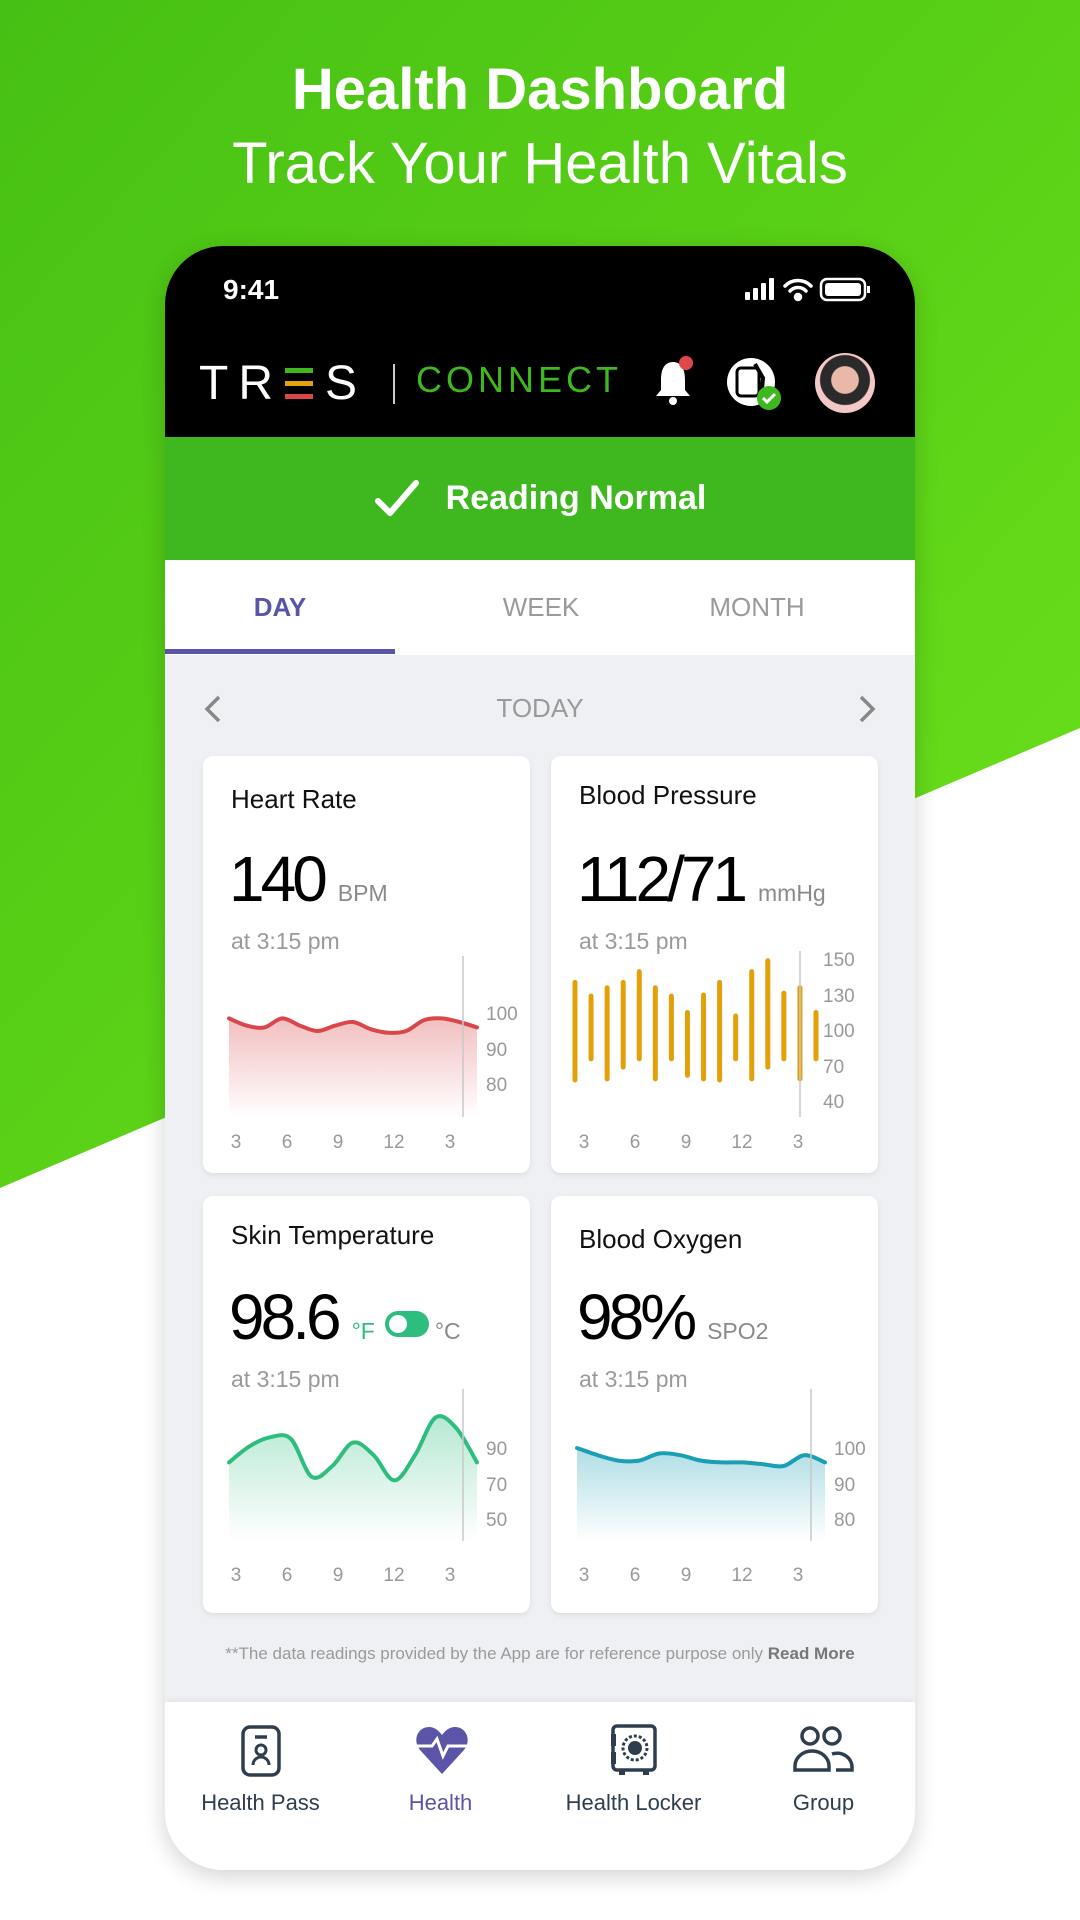 The width and height of the screenshot is (1080, 1920). I want to click on period-tabs: DAY WEEK MONTH, so click(540, 607).